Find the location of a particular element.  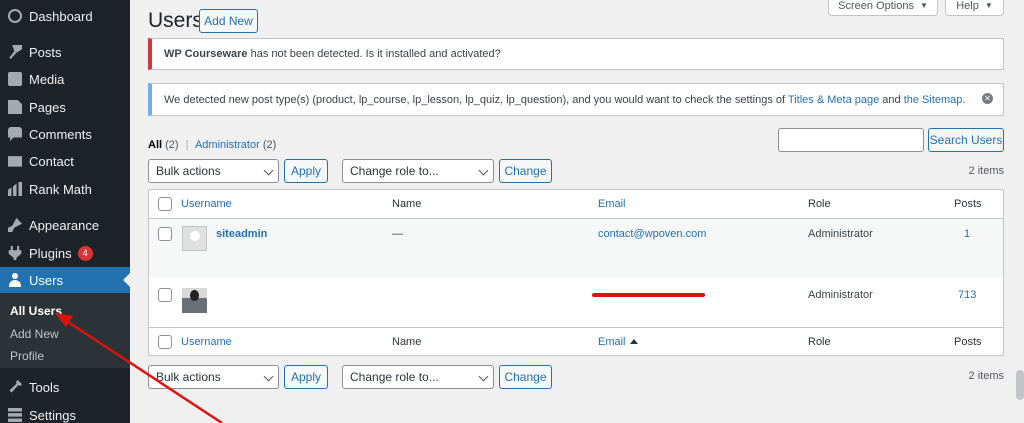

role-filters: All (2) | Administrator (2) is located at coordinates (212, 145).